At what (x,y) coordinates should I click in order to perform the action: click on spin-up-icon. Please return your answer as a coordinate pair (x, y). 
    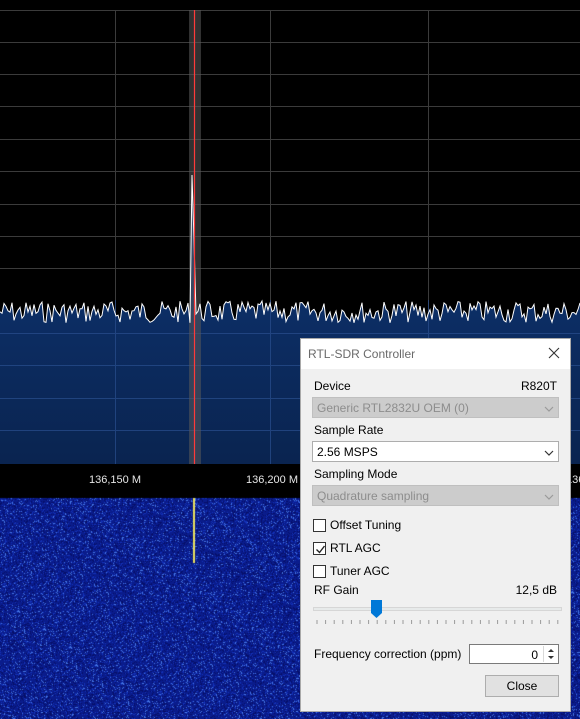
    Looking at the image, I should click on (551, 650).